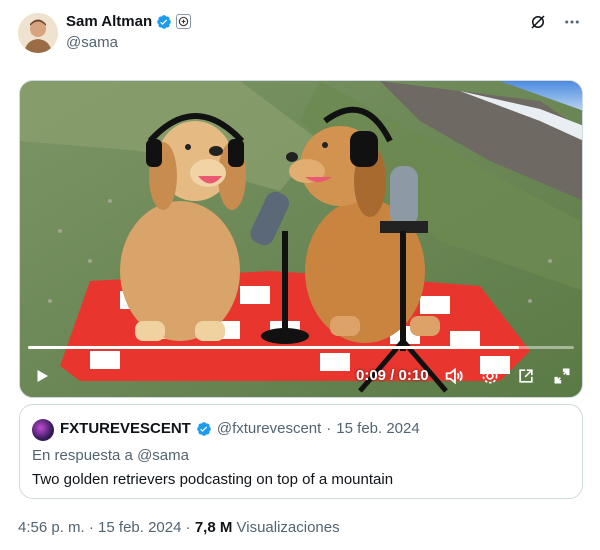  Describe the element at coordinates (301, 376) in the screenshot. I see `video-controls: 0:09 / 0:10` at that location.